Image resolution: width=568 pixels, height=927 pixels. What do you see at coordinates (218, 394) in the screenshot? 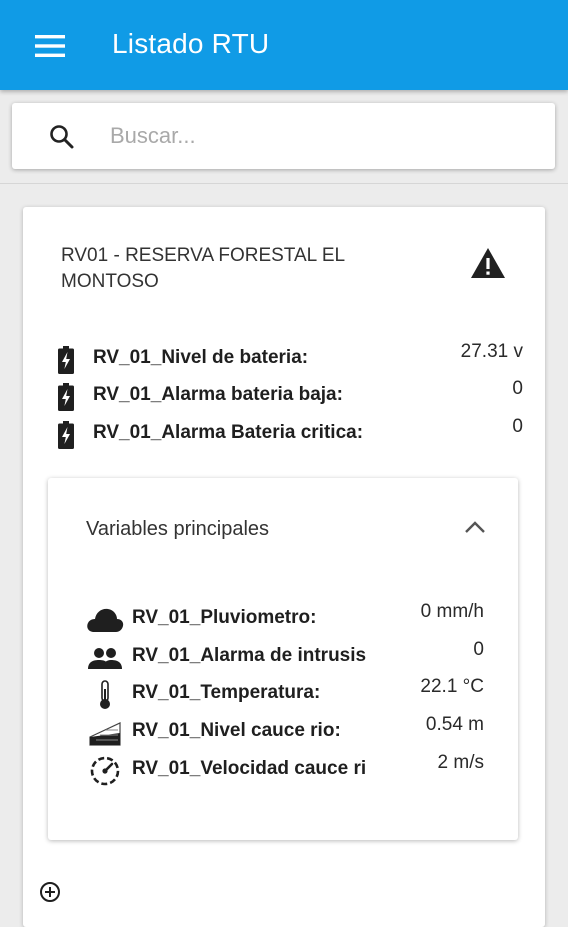
I see `battery-label: RV_01_Alarma bateria baja:` at bounding box center [218, 394].